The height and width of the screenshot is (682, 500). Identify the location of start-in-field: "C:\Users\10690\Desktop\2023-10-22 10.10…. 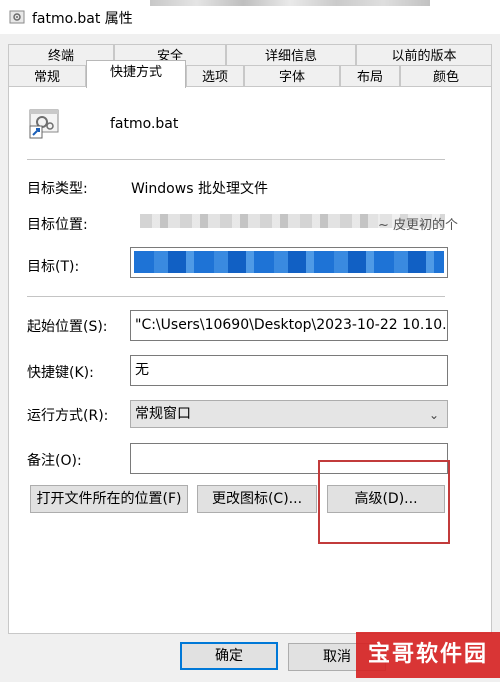
(289, 325).